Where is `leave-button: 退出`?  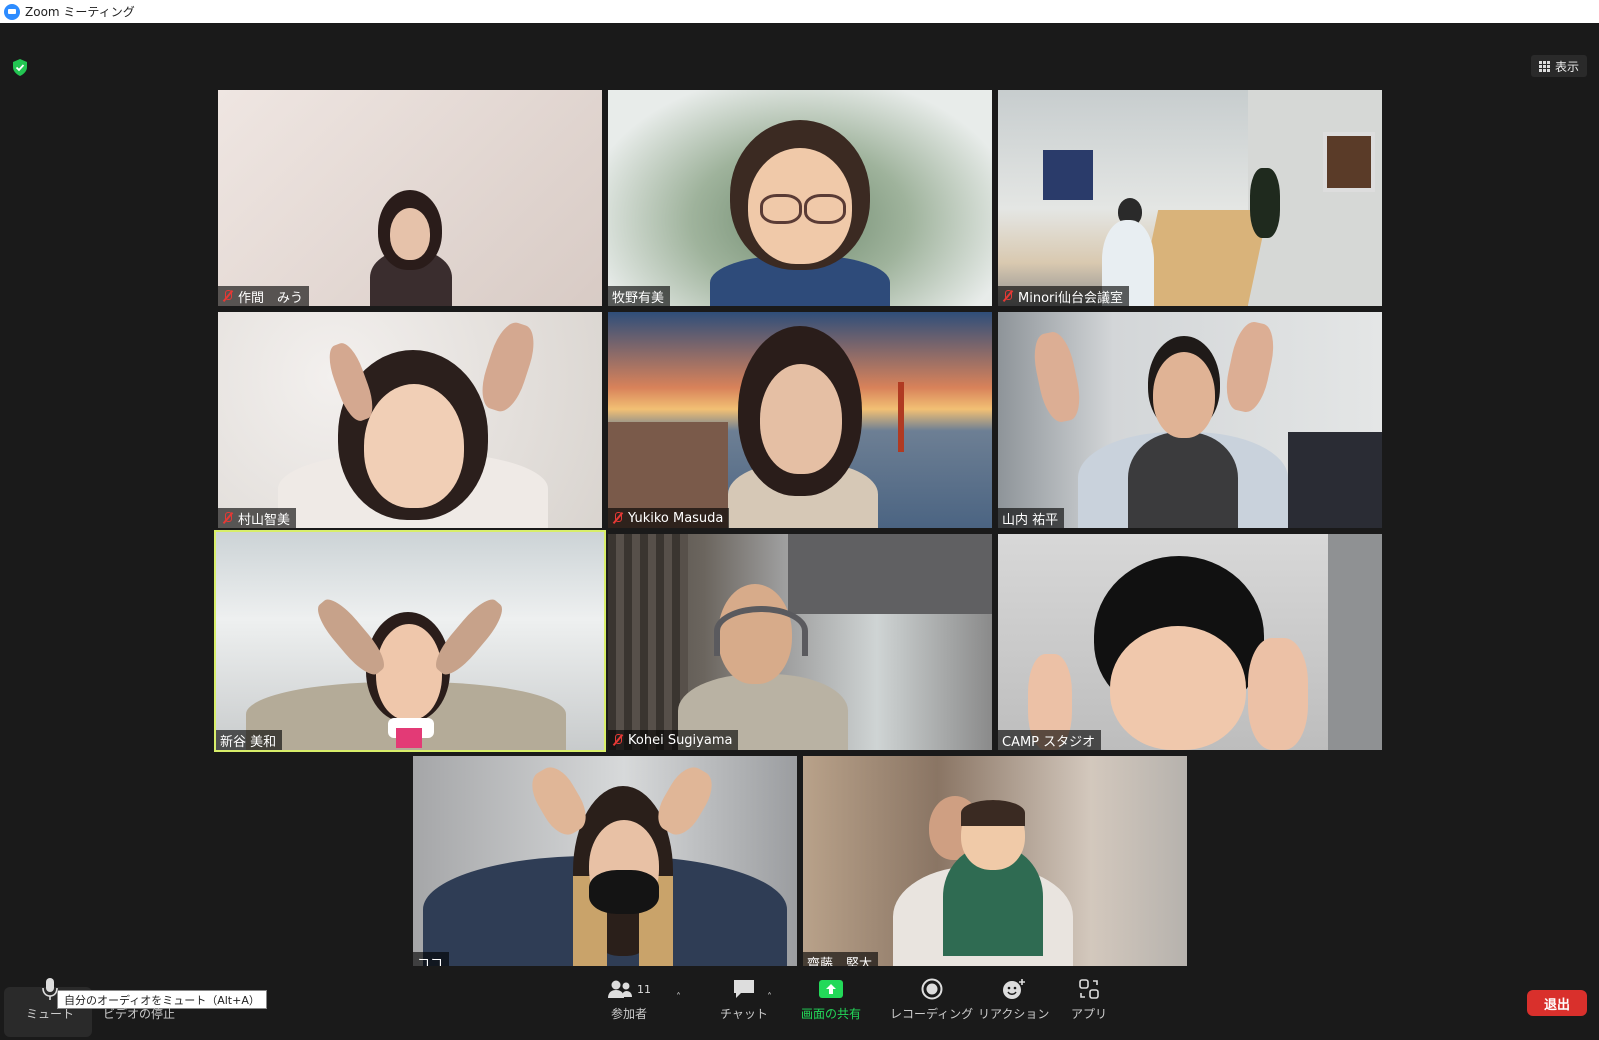
leave-button: 退出 is located at coordinates (1557, 1003).